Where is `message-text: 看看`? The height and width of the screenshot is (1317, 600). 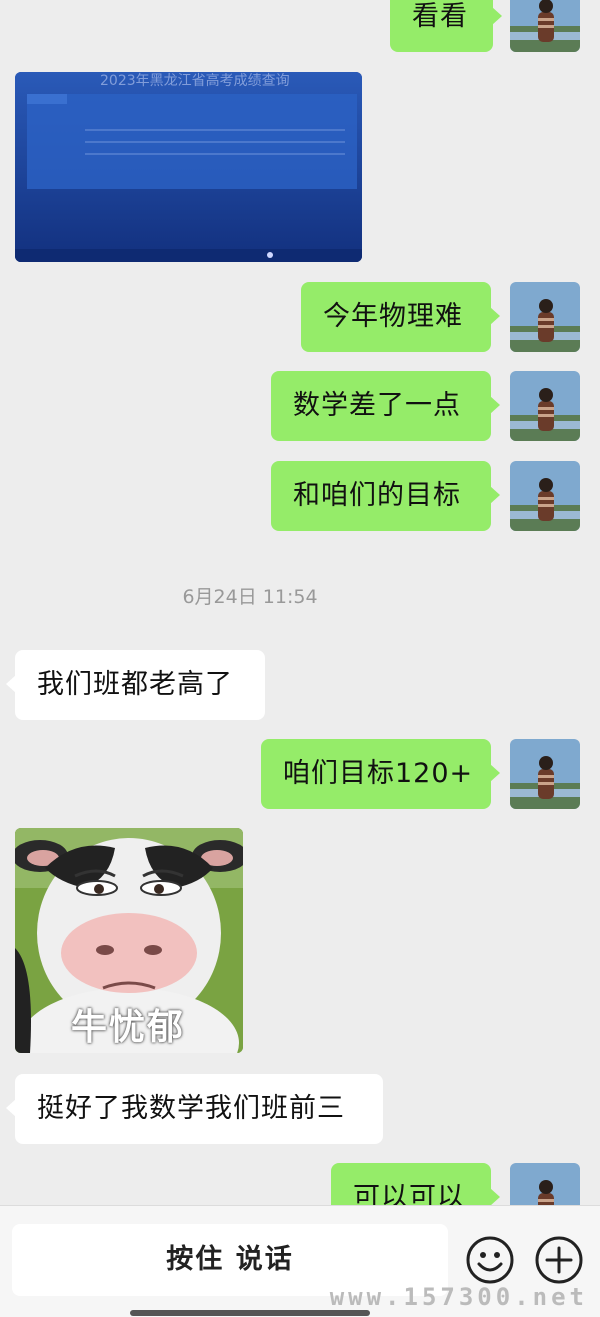 message-text: 看看 is located at coordinates (440, 16).